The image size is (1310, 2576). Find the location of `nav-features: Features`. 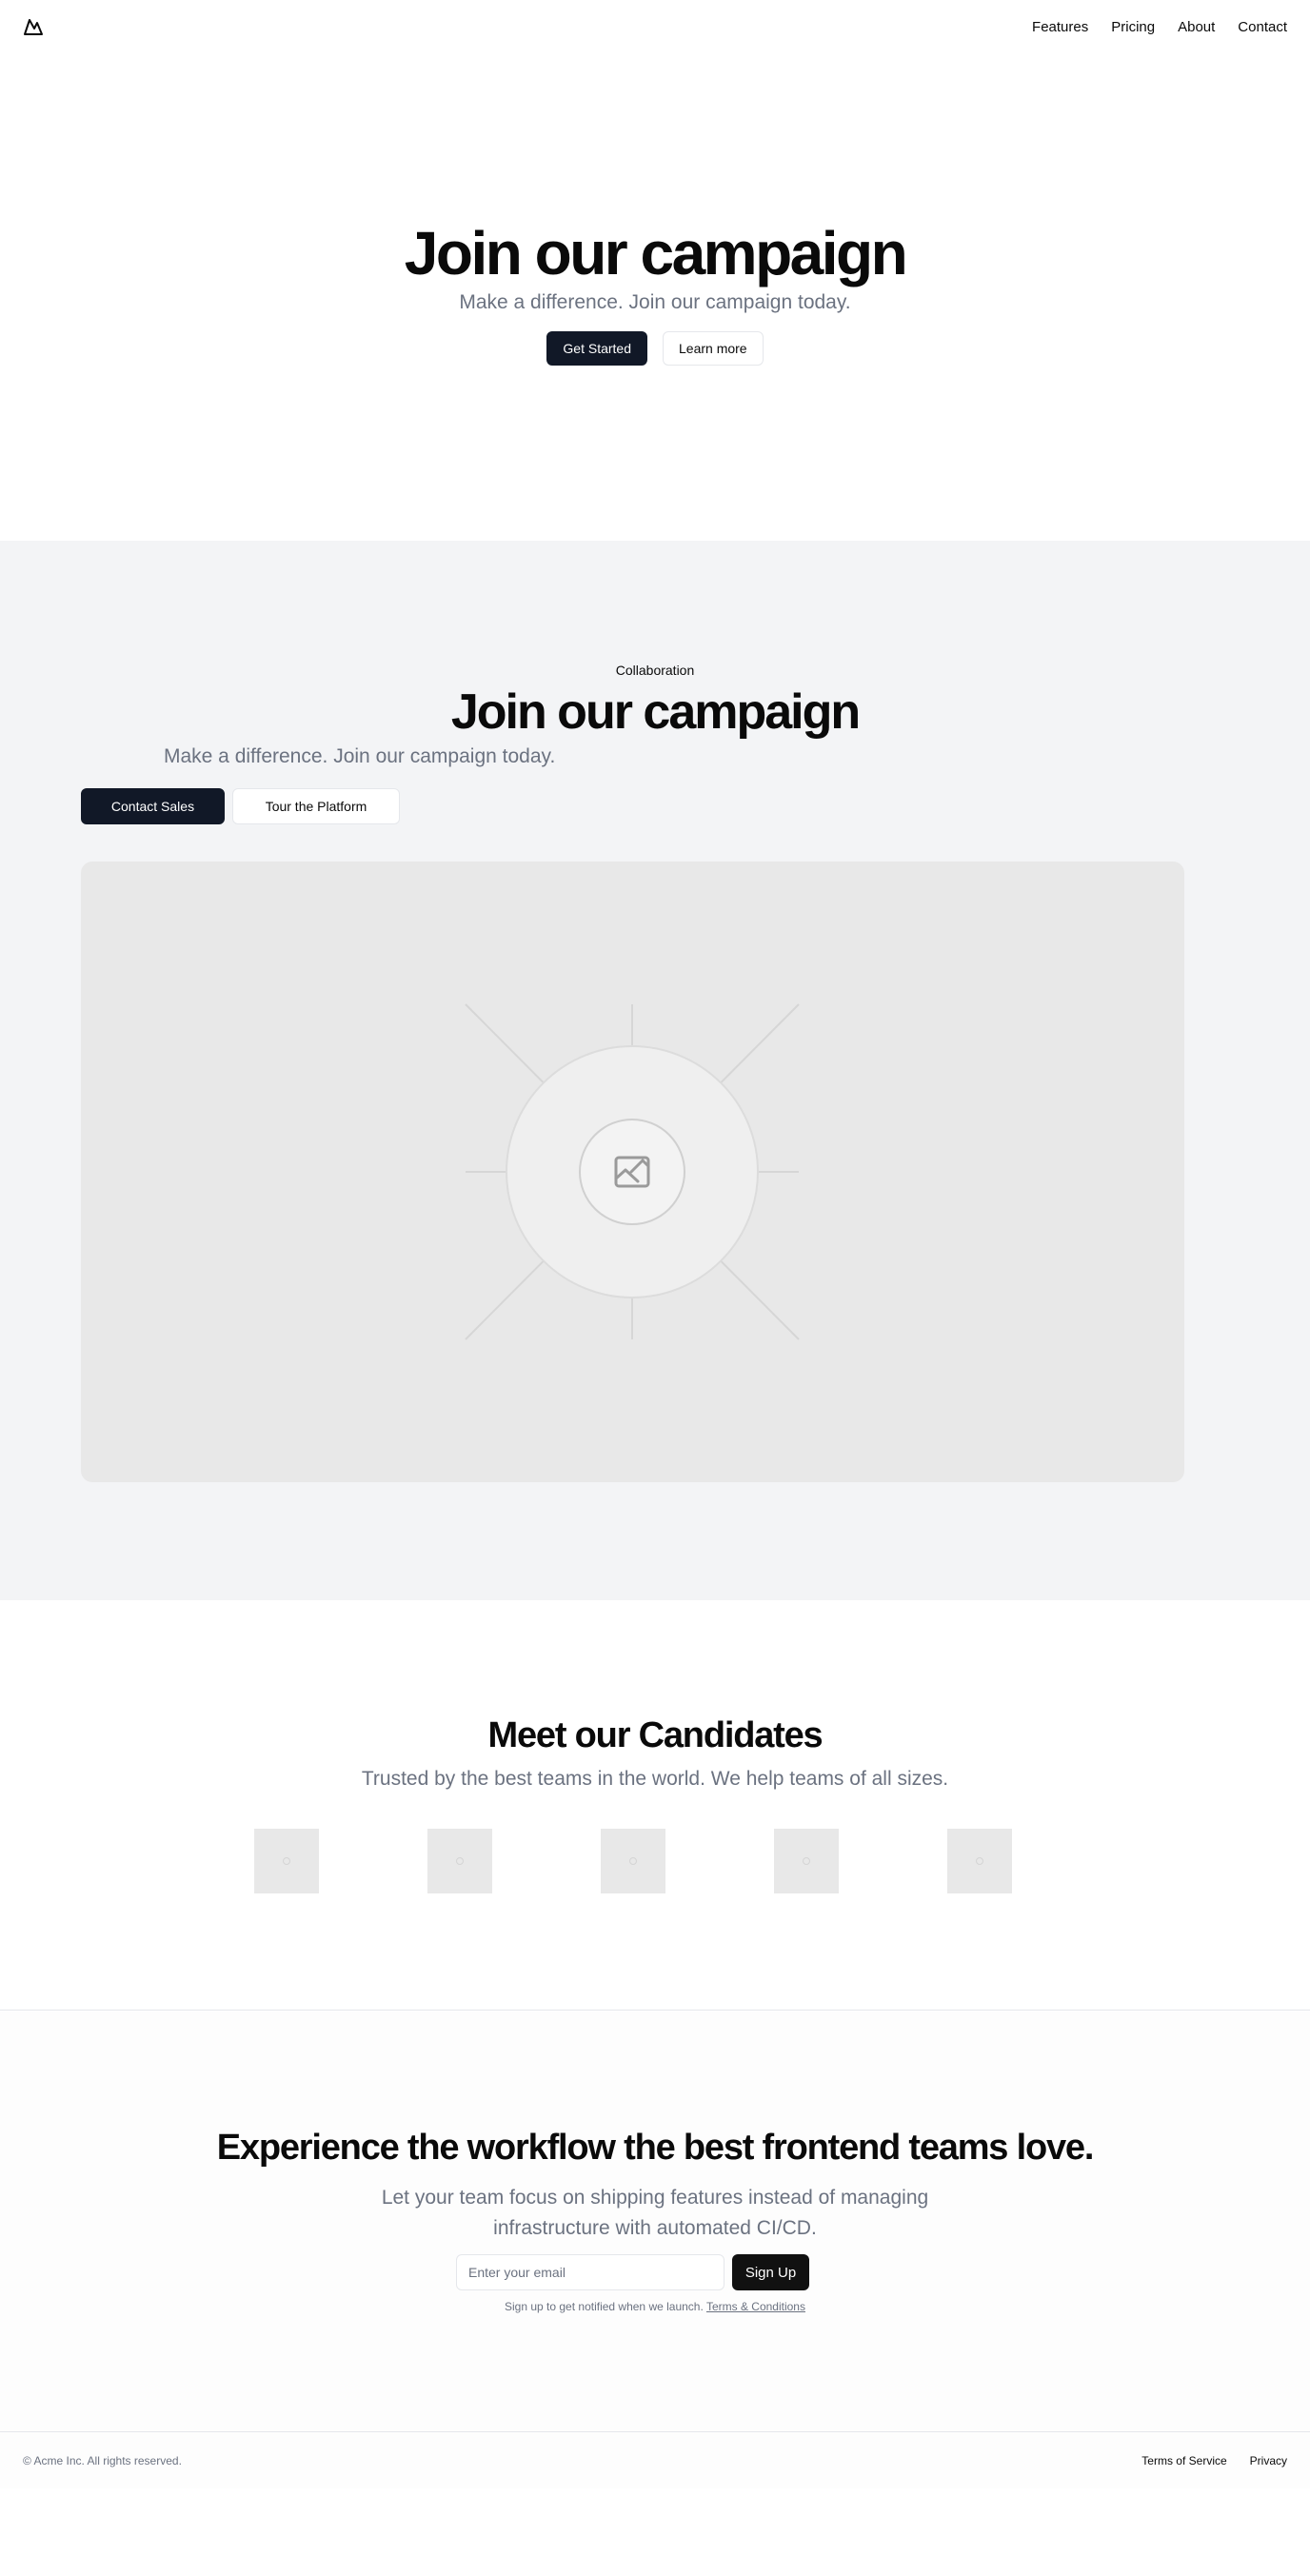

nav-features: Features is located at coordinates (1060, 27).